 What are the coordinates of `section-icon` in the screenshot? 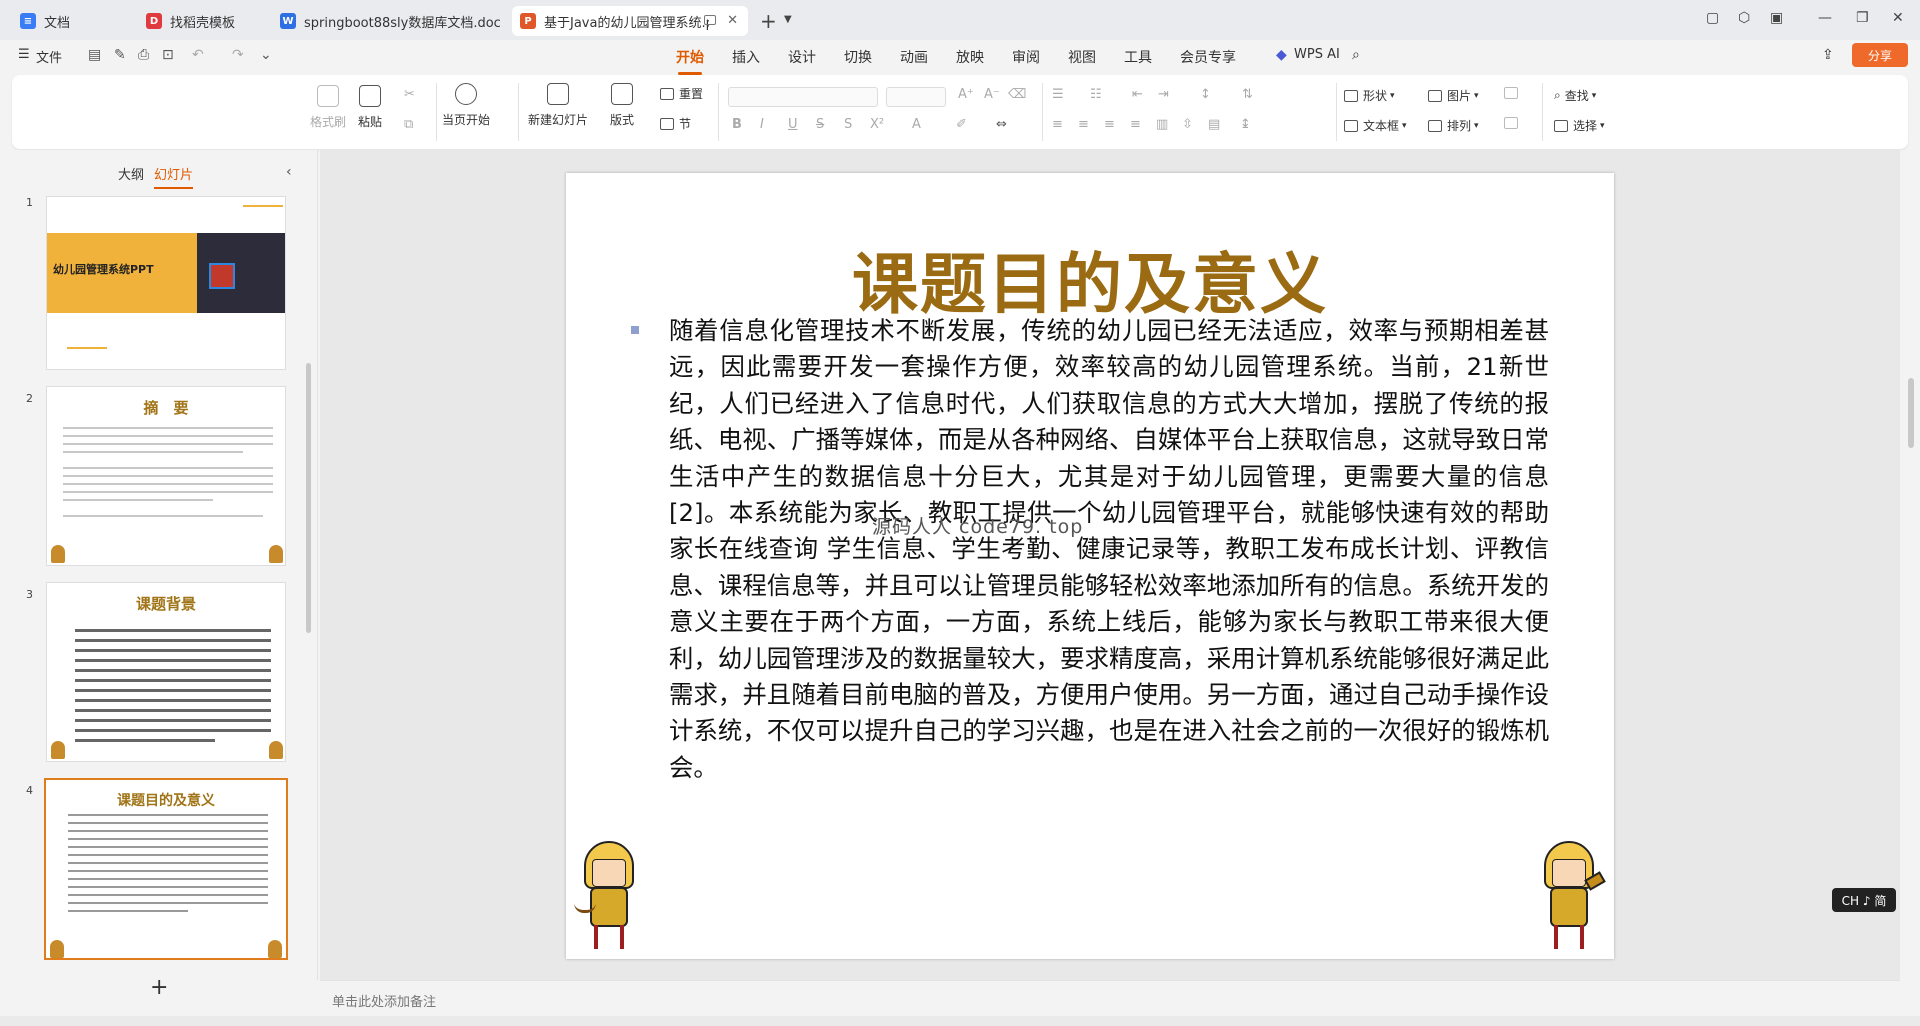 It's located at (667, 123).